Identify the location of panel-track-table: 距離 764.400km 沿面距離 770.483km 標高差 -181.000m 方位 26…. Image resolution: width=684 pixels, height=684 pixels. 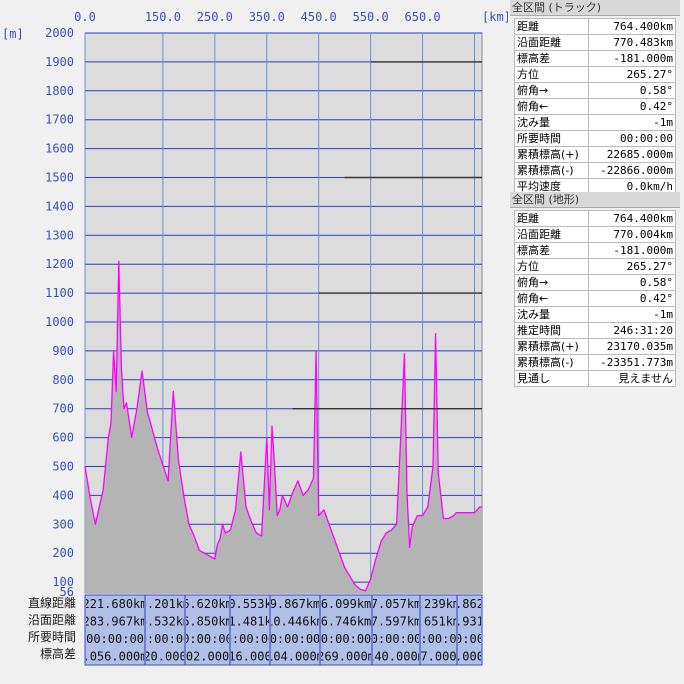
(594, 106).